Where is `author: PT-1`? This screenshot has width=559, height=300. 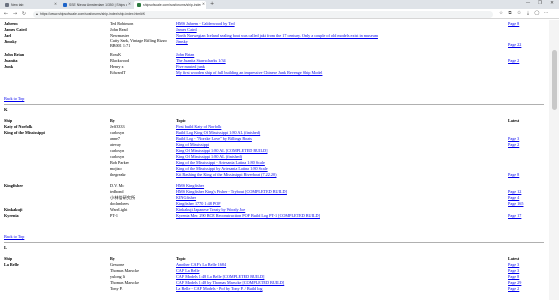
author: PT-1 is located at coordinates (114, 215).